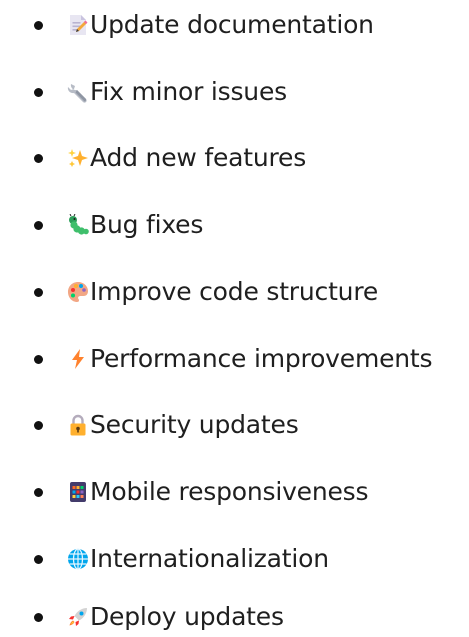 The width and height of the screenshot is (469, 637). I want to click on item-label: Mobile responsiveness, so click(229, 491).